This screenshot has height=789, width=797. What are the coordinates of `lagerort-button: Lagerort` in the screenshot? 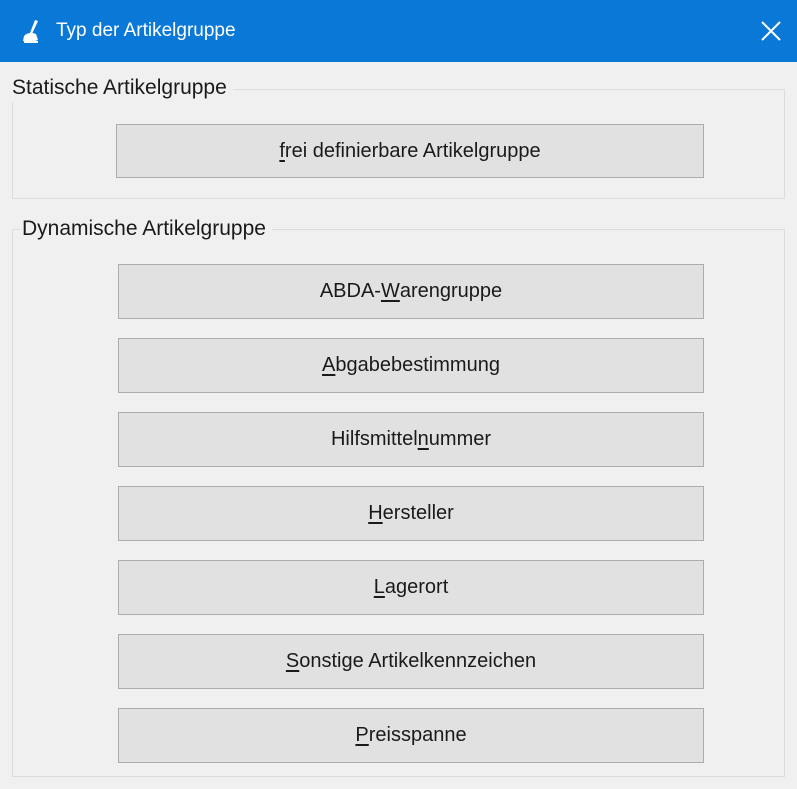 It's located at (411, 587).